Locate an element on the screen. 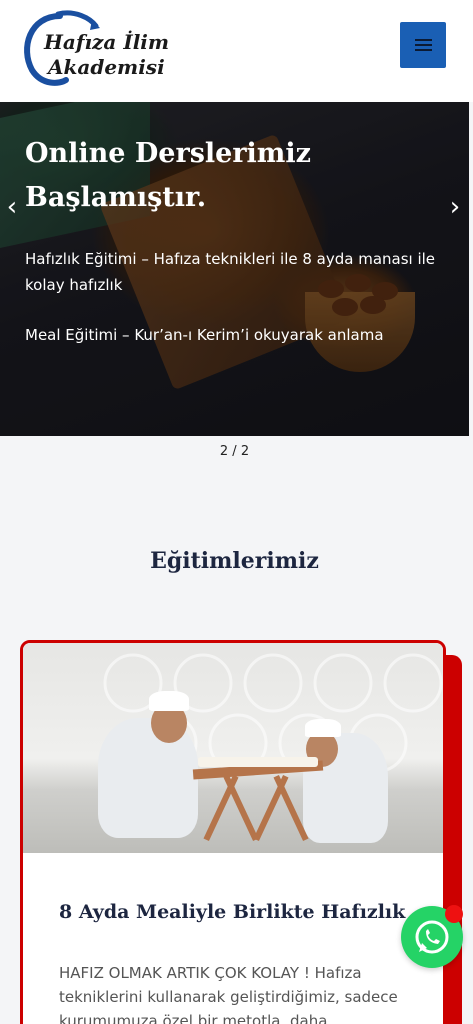  section-title: Eğitimlerimiz is located at coordinates (234, 561).